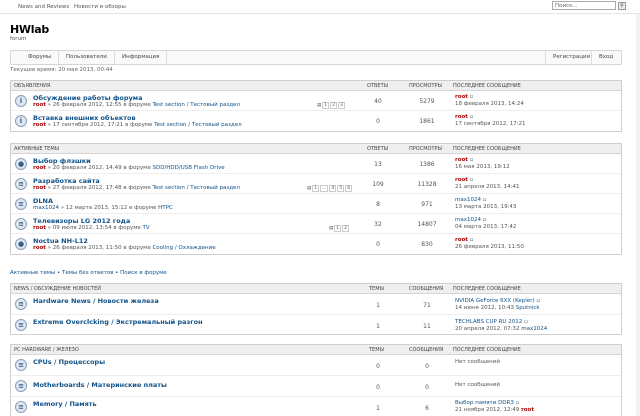 The width and height of the screenshot is (640, 416). I want to click on nav-forums: Форумы, so click(40, 57).